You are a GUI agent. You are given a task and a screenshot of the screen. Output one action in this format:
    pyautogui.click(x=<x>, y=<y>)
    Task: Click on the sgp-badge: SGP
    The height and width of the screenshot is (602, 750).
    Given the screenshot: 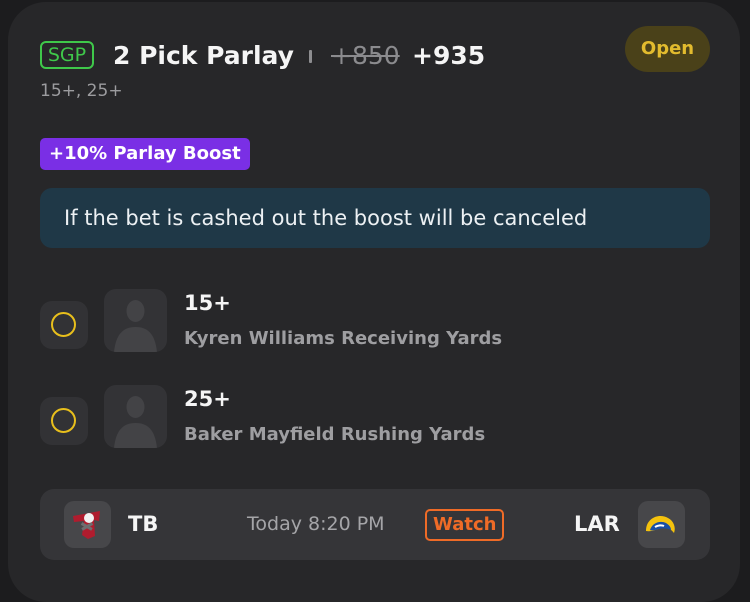 What is the action you would take?
    pyautogui.click(x=67, y=55)
    